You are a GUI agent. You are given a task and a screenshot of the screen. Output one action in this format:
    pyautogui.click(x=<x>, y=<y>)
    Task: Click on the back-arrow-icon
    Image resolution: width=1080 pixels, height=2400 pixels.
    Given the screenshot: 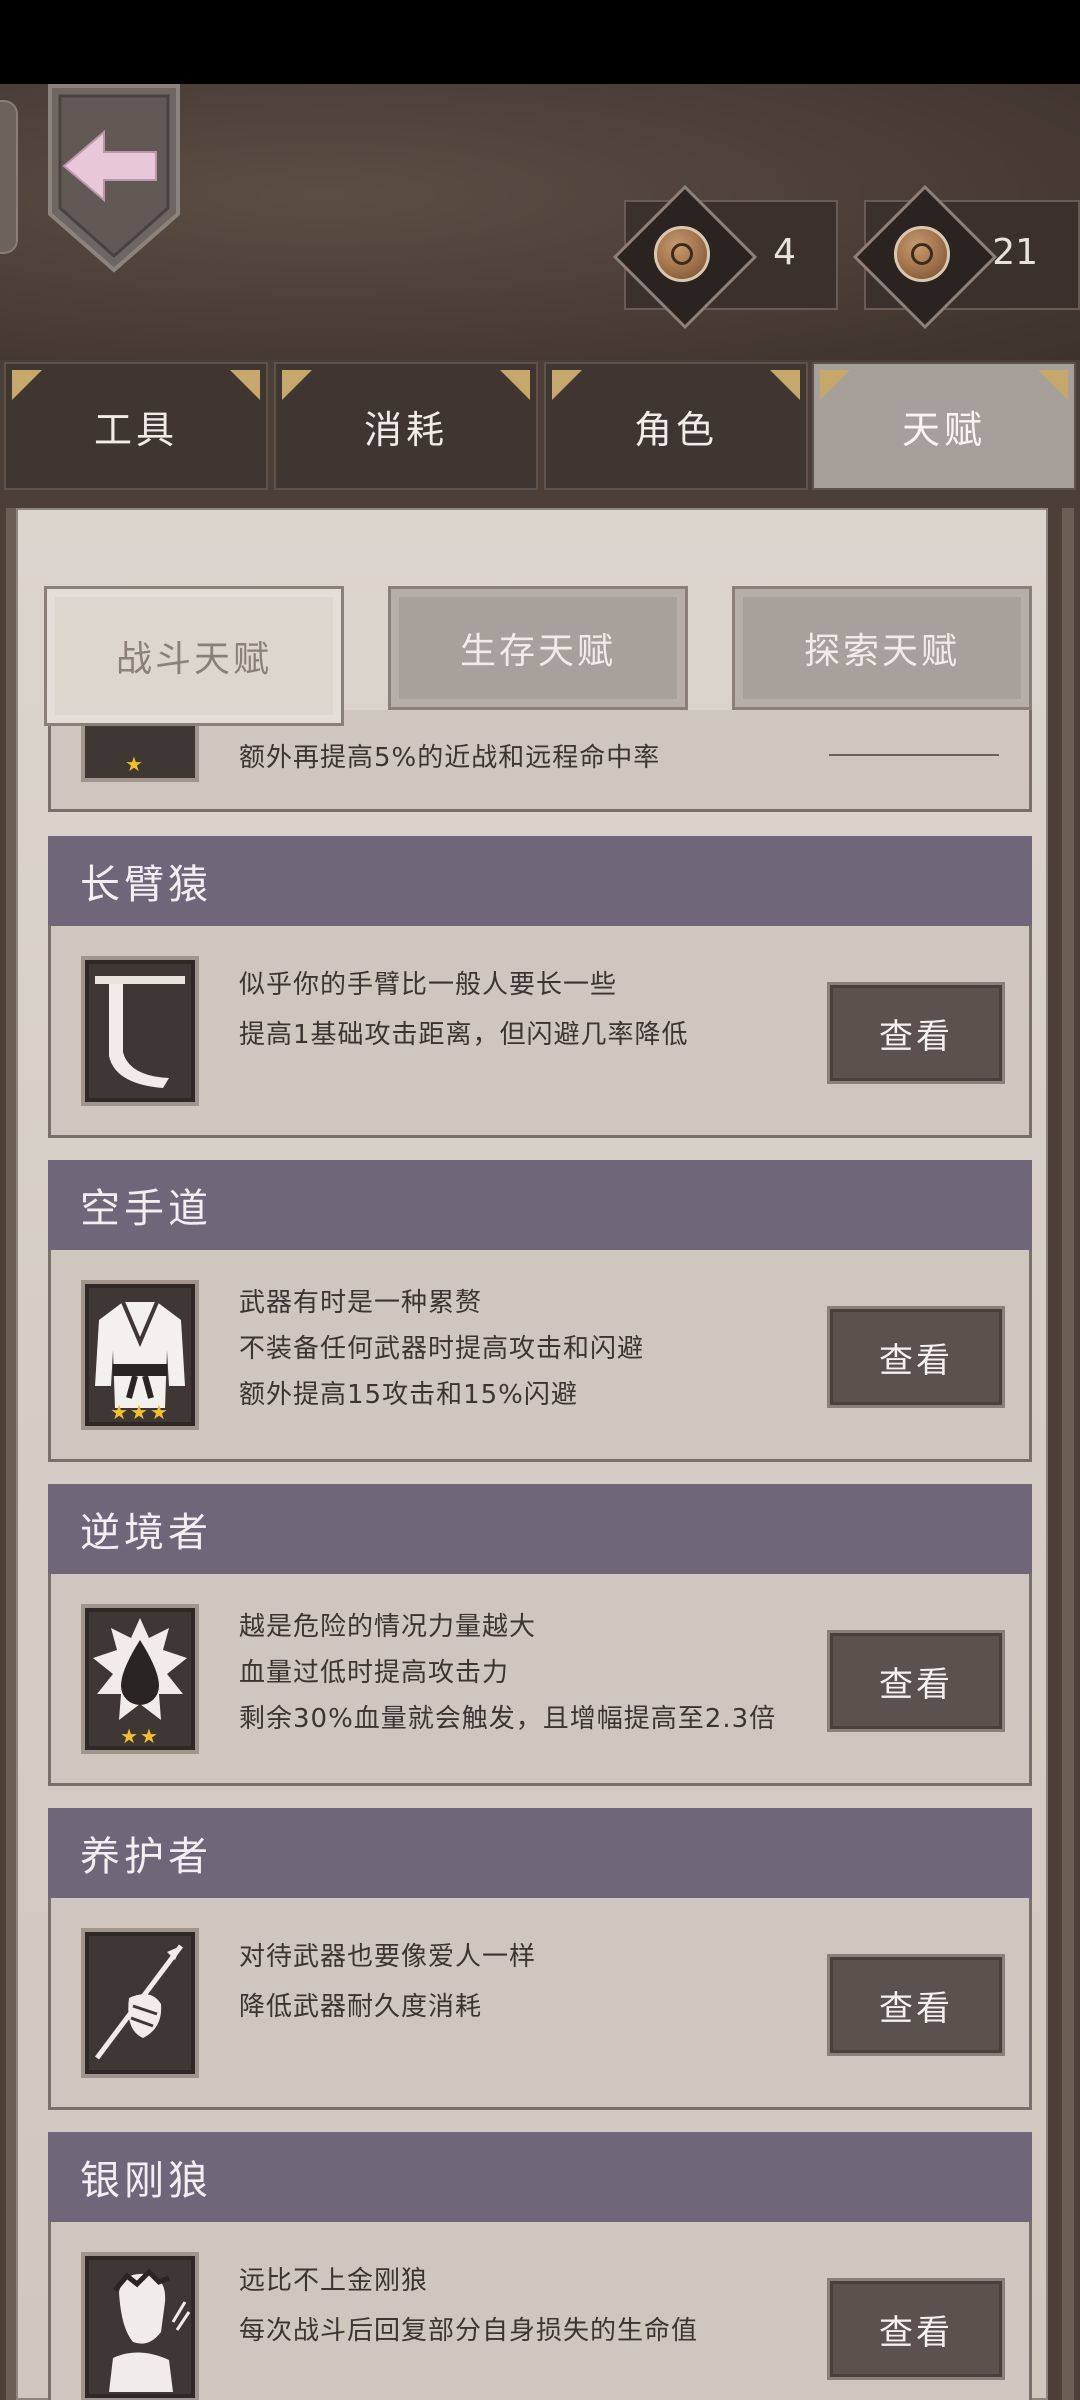 What is the action you would take?
    pyautogui.click(x=114, y=178)
    